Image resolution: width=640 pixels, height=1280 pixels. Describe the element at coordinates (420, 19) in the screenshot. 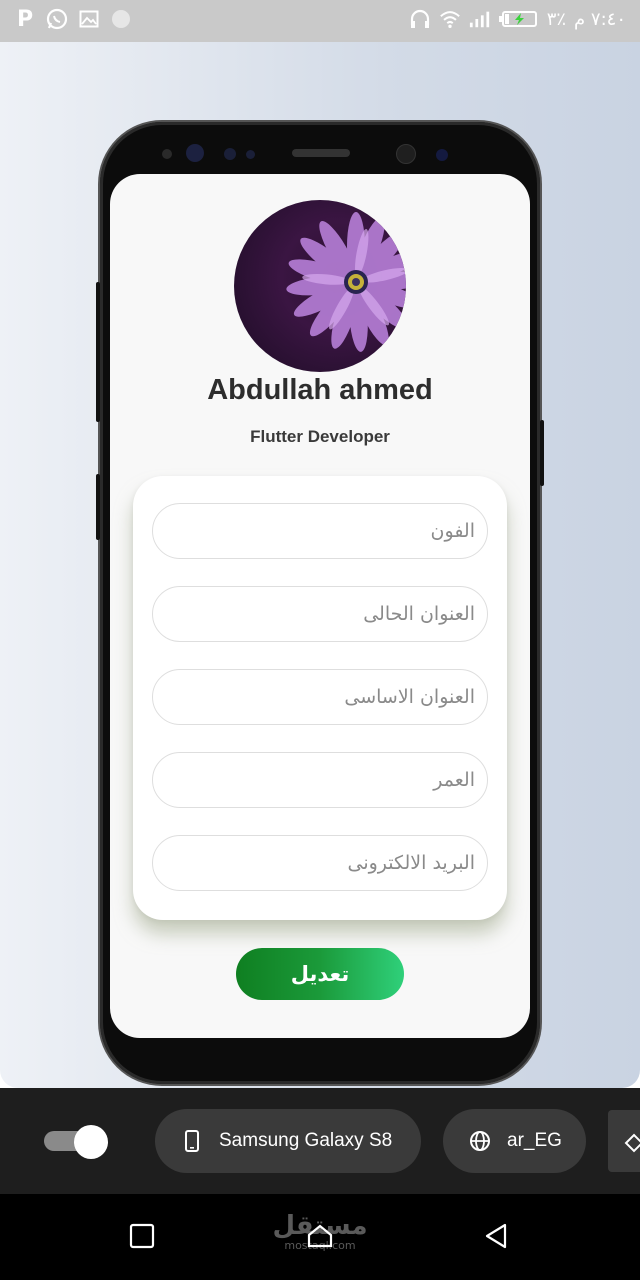

I see `headphones-icon` at that location.